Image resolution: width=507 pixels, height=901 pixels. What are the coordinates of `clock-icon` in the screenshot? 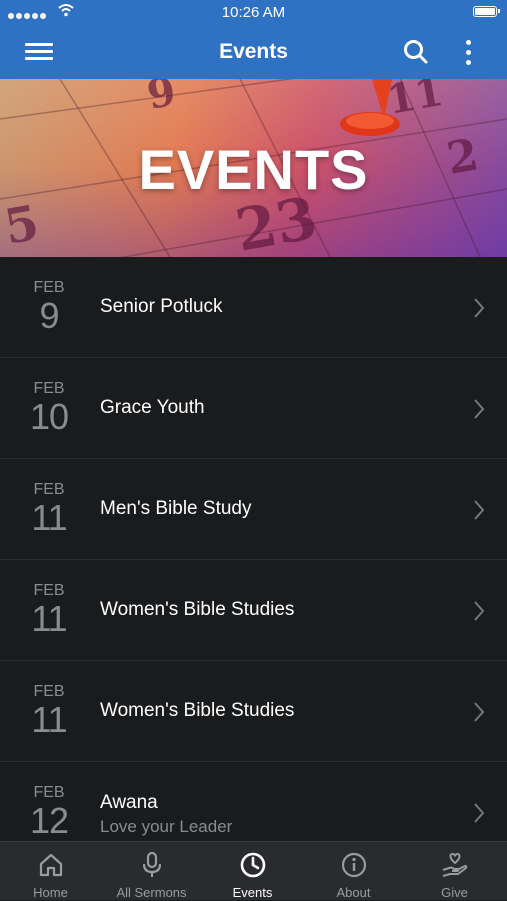 It's located at (253, 865).